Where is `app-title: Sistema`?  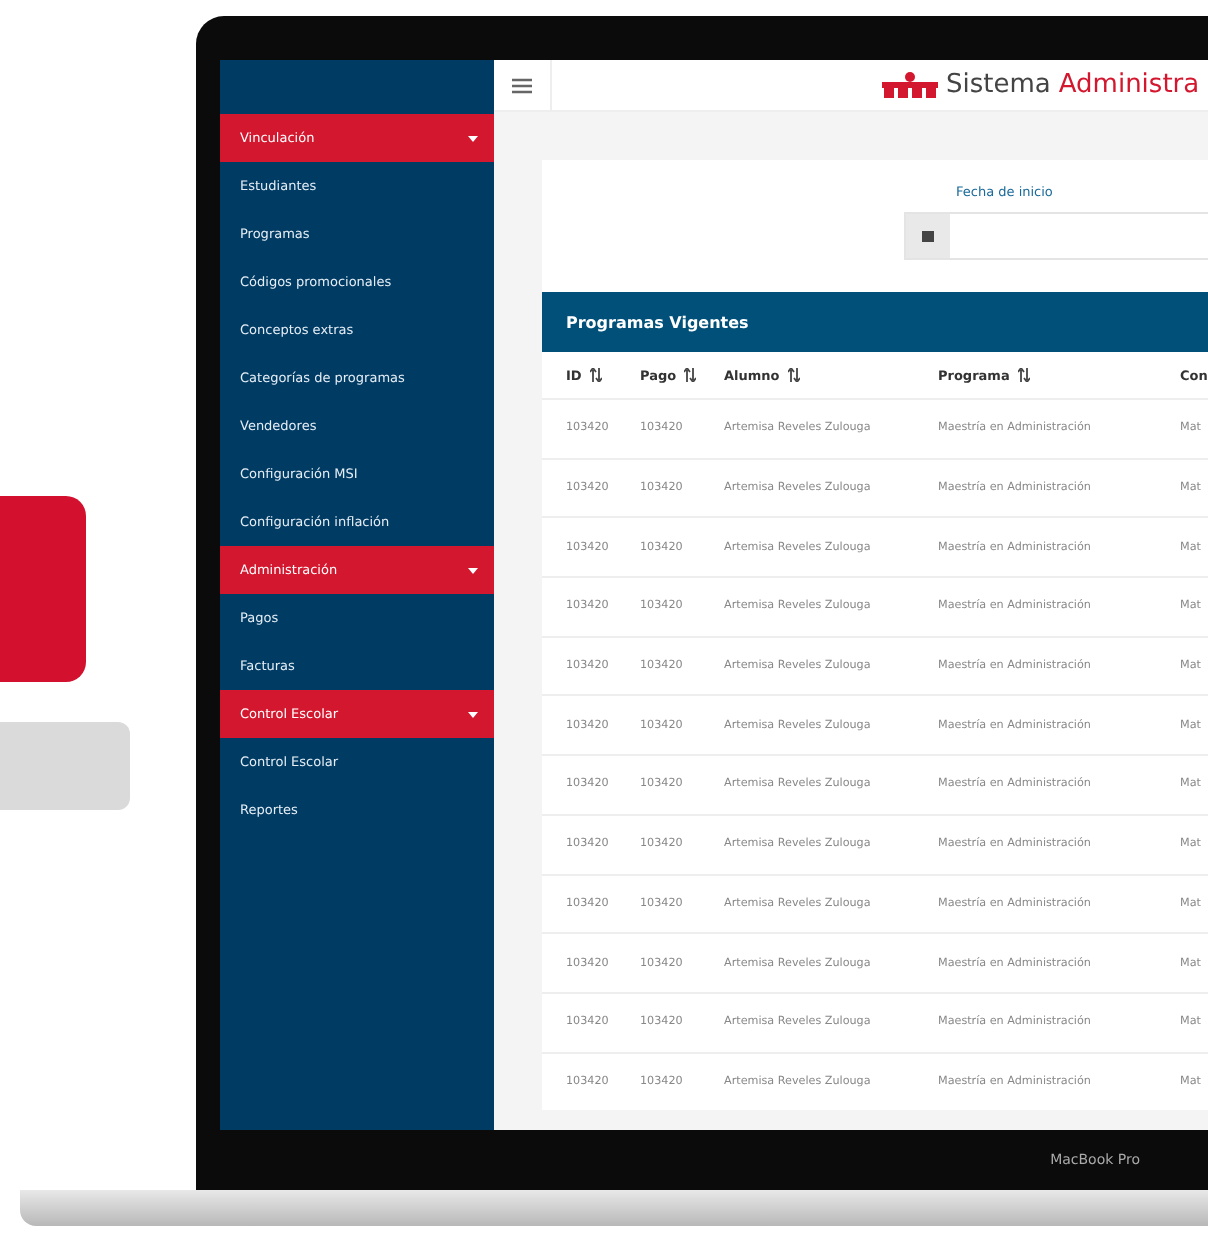
app-title: Sistema is located at coordinates (998, 85).